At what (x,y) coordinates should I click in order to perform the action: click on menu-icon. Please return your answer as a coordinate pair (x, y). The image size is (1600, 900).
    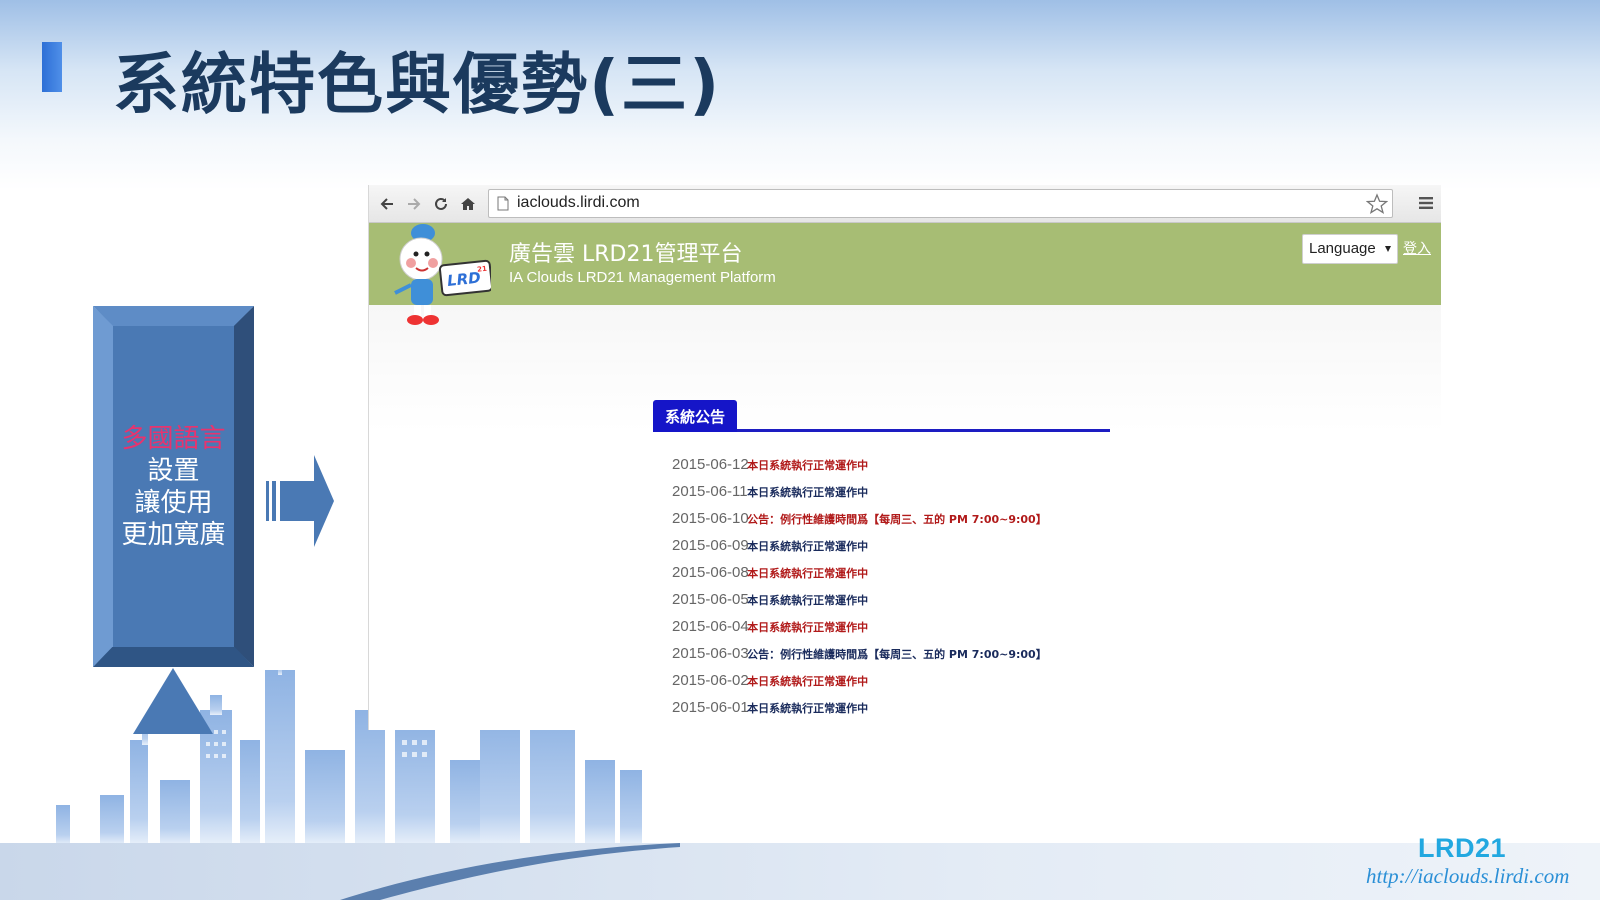
    Looking at the image, I should click on (1426, 203).